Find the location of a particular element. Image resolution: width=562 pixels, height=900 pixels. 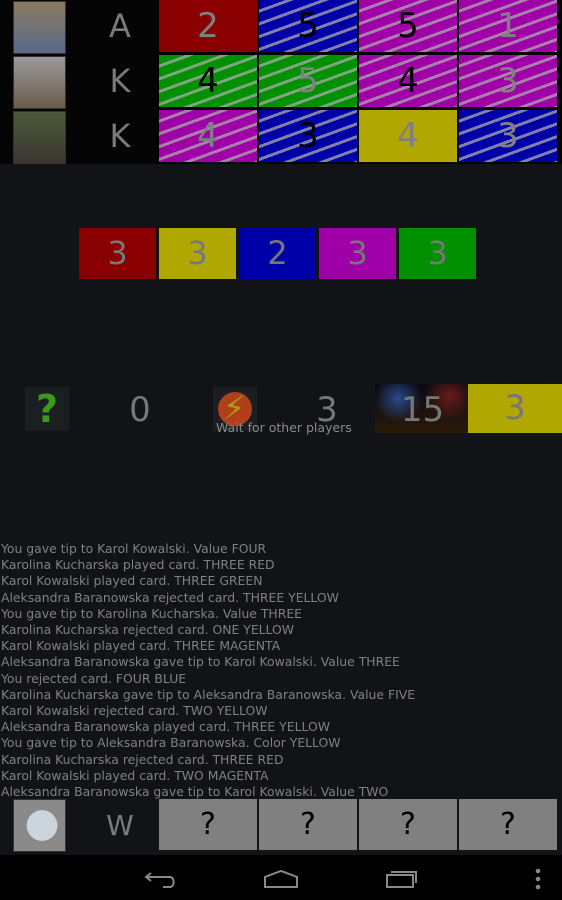

log-entry: Karol Kowalski rejected card. TWO YELLOW is located at coordinates (134, 711).